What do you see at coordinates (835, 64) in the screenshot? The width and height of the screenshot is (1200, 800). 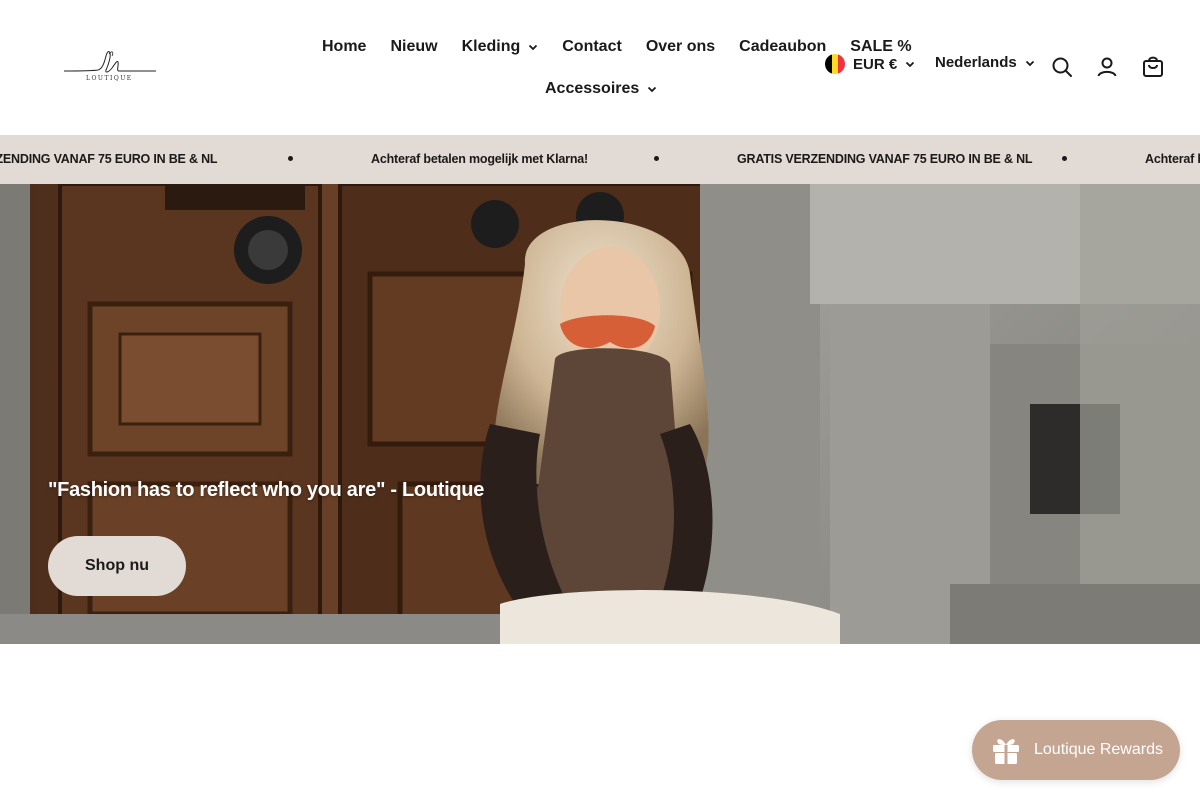 I see `belgium-flag-icon` at bounding box center [835, 64].